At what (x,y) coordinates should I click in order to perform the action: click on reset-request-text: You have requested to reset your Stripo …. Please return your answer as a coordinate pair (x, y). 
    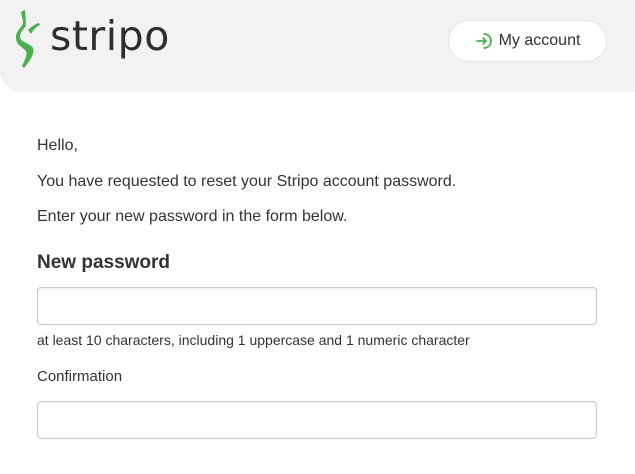
    Looking at the image, I should click on (247, 181).